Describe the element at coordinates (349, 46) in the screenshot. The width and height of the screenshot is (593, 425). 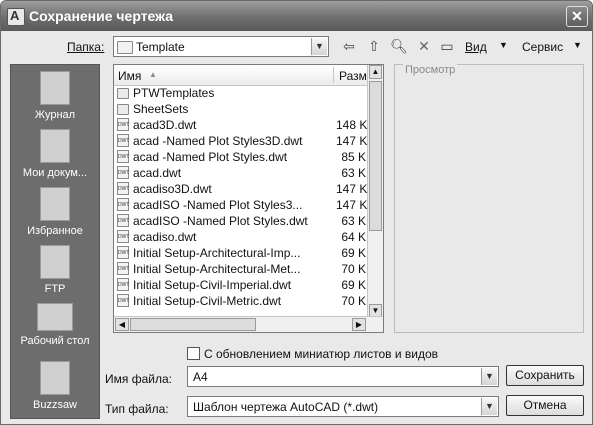
I see `back-icon: ⇦` at that location.